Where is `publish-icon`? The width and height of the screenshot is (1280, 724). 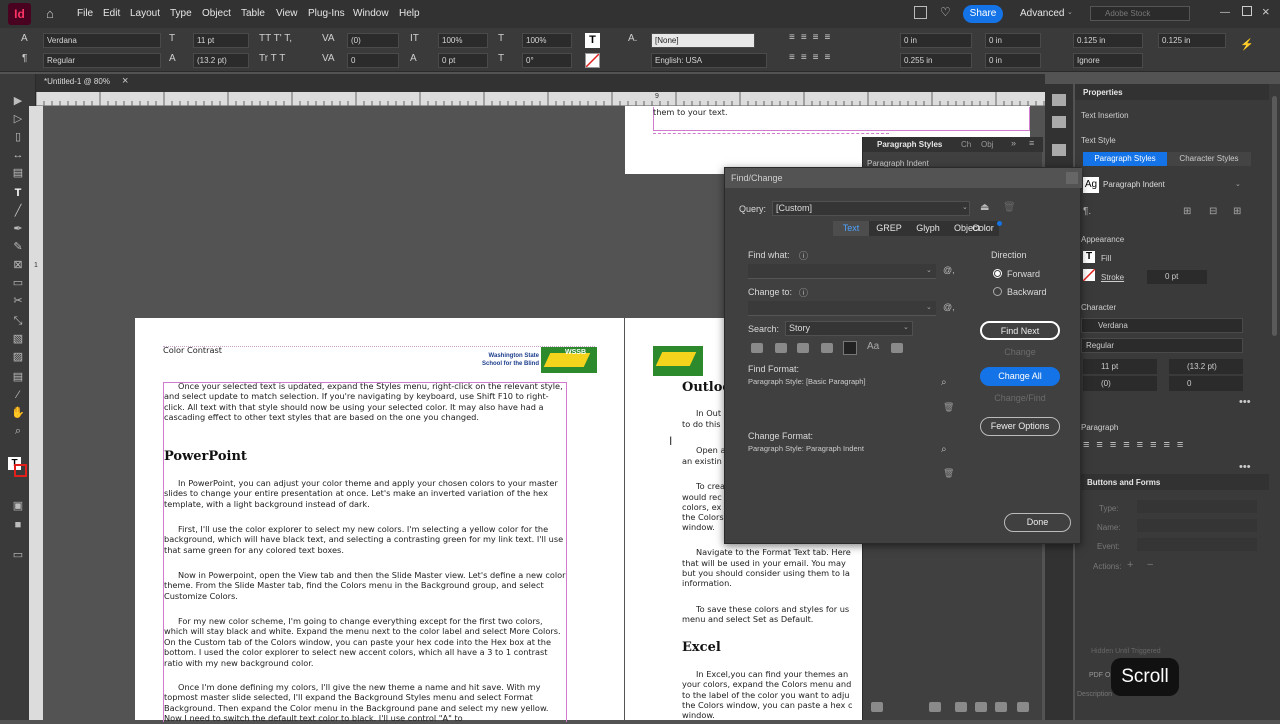 publish-icon is located at coordinates (920, 12).